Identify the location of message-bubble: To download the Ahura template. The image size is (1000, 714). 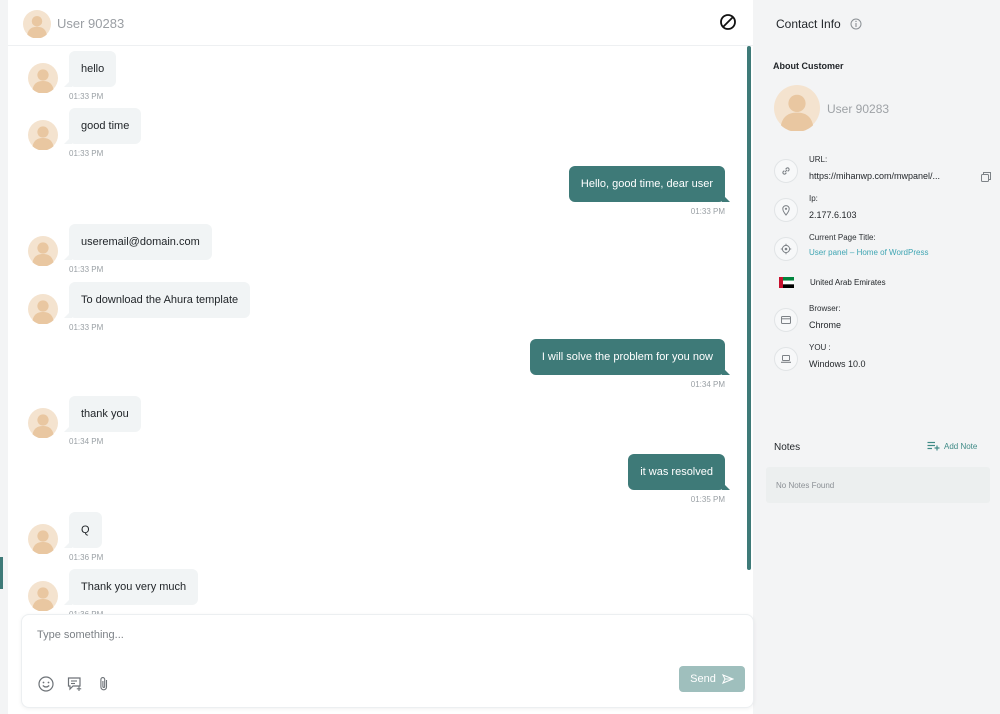
(157, 300).